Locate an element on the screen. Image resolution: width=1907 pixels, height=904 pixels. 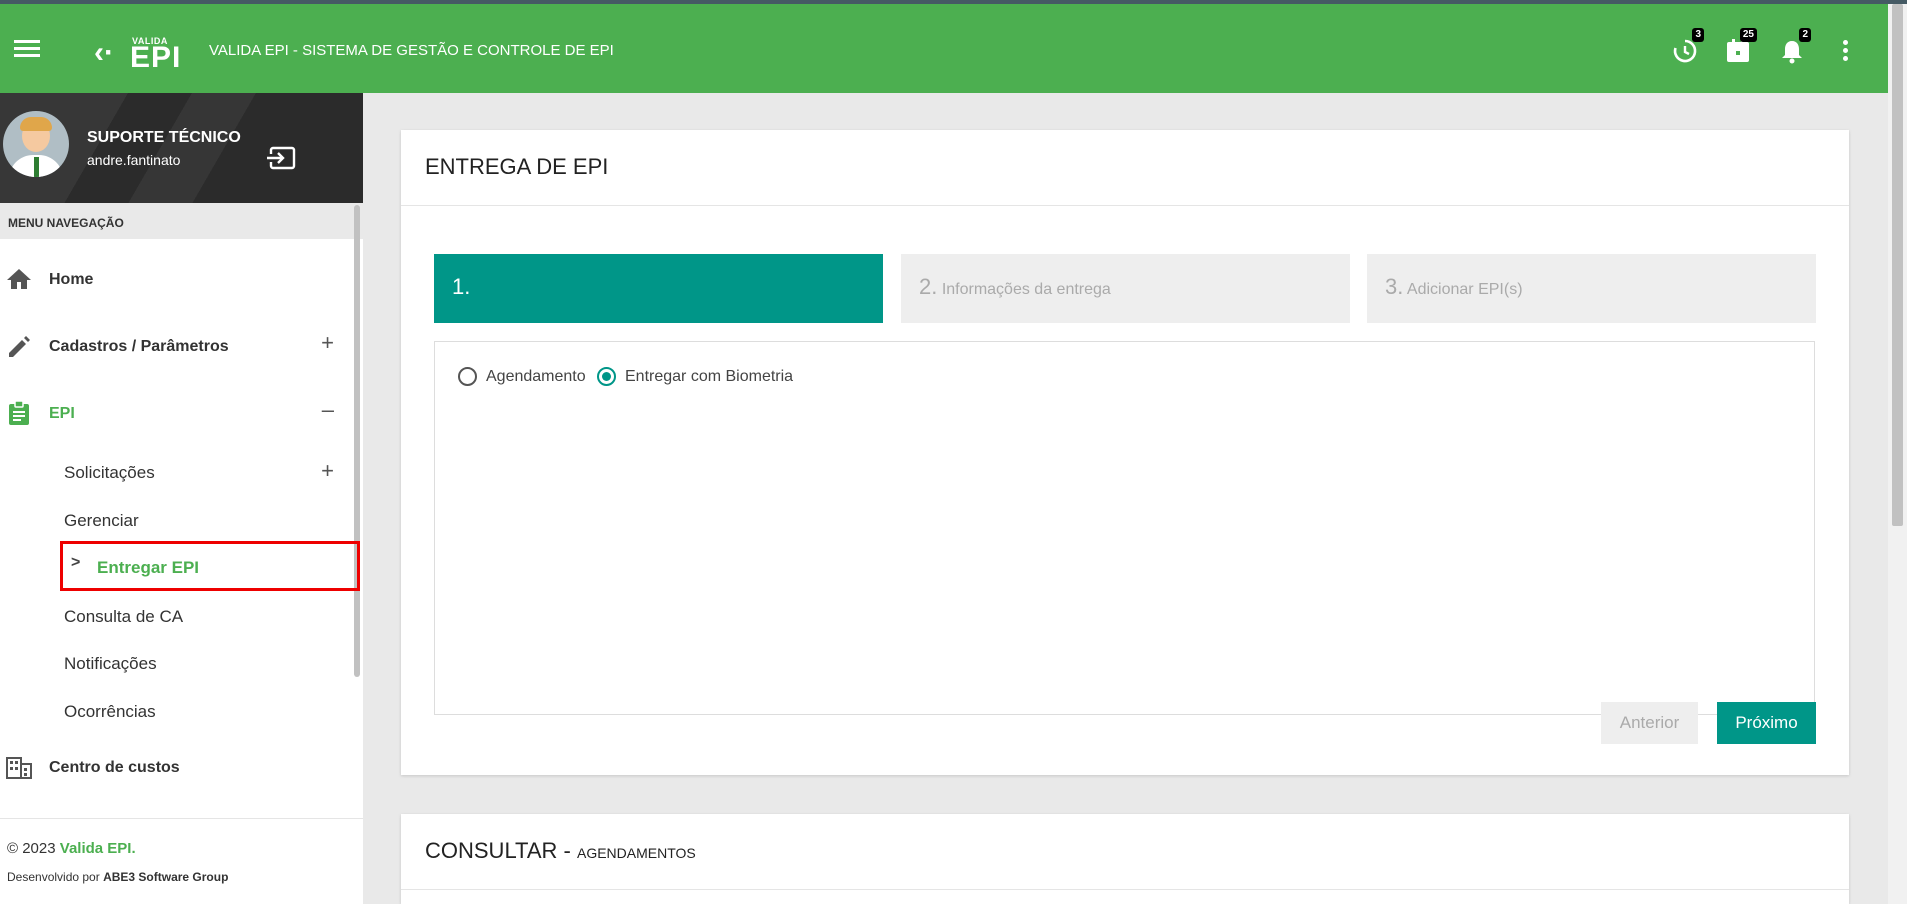
step-3: 3. Adicionar EPI(s) is located at coordinates (1591, 288).